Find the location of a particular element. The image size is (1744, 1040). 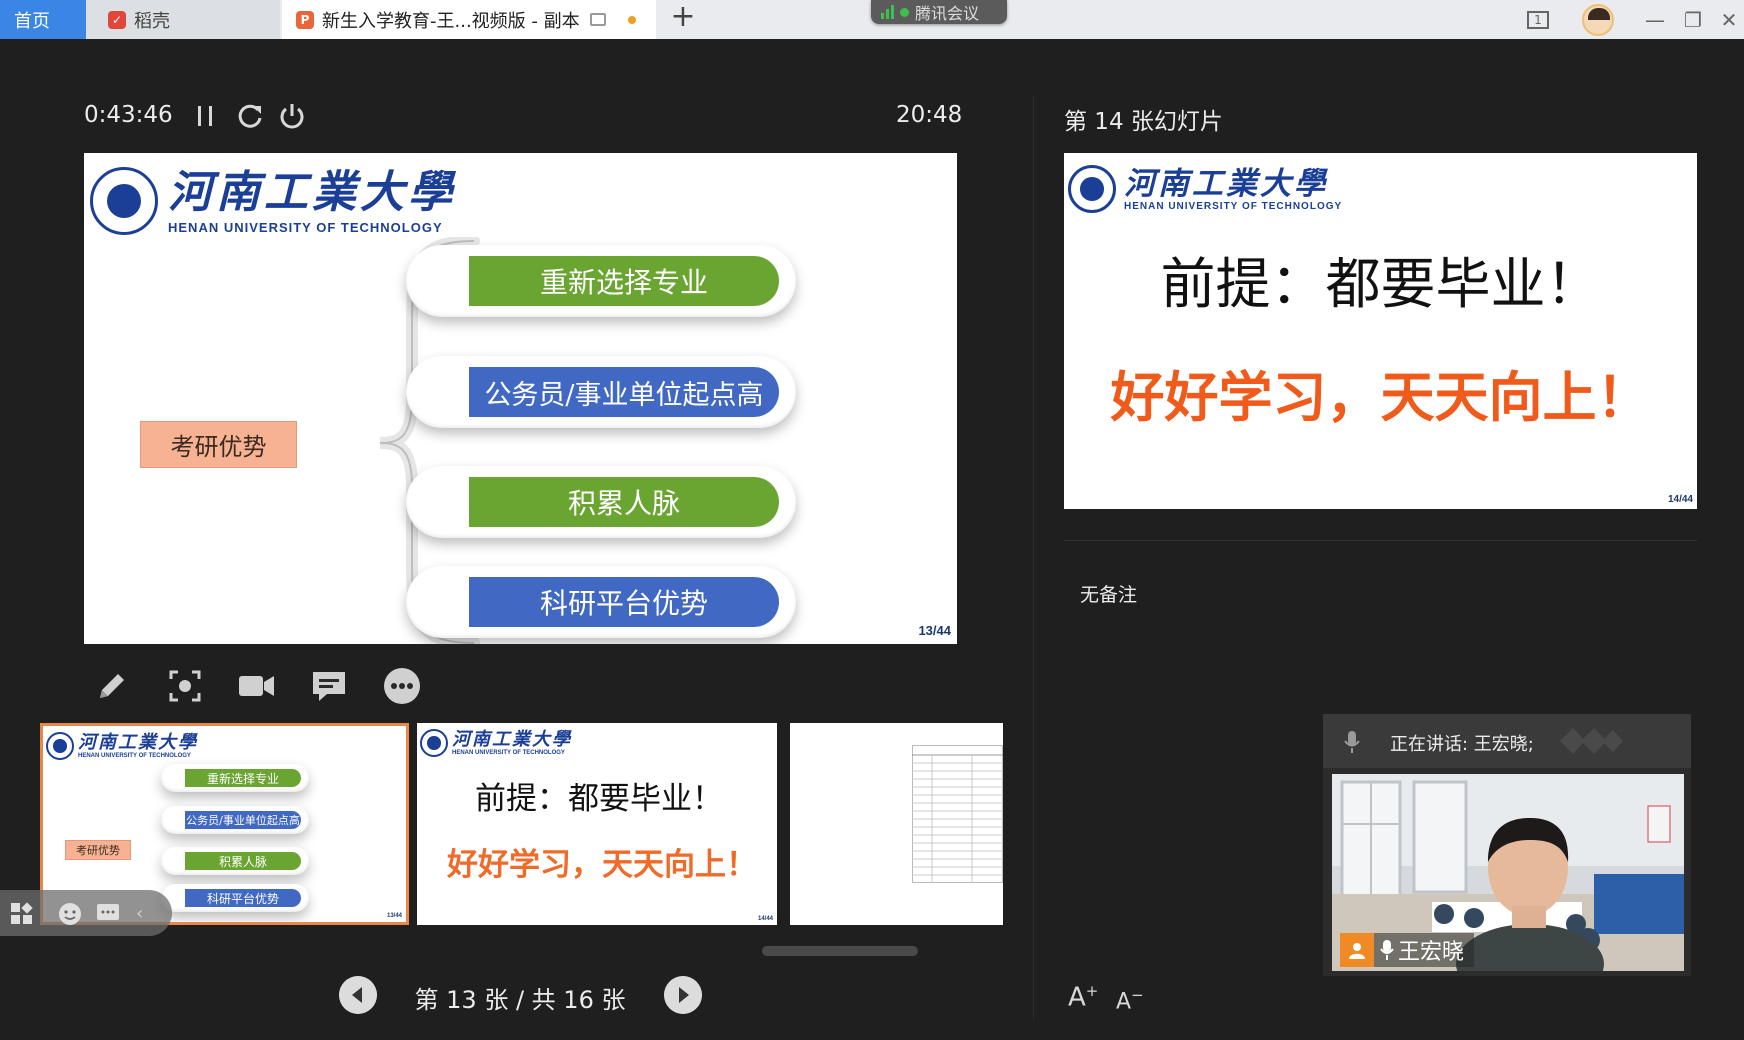

thumbnail-pill-4-label: 科研平台优势 is located at coordinates (243, 898).